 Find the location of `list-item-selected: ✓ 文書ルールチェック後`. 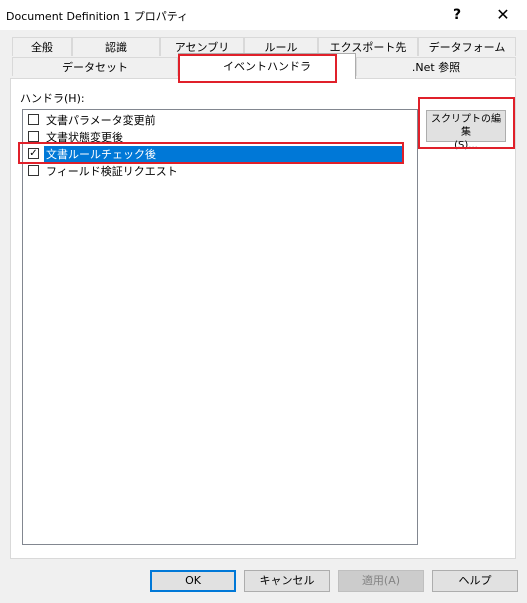

list-item-selected: ✓ 文書ルールチェック後 is located at coordinates (215, 154).